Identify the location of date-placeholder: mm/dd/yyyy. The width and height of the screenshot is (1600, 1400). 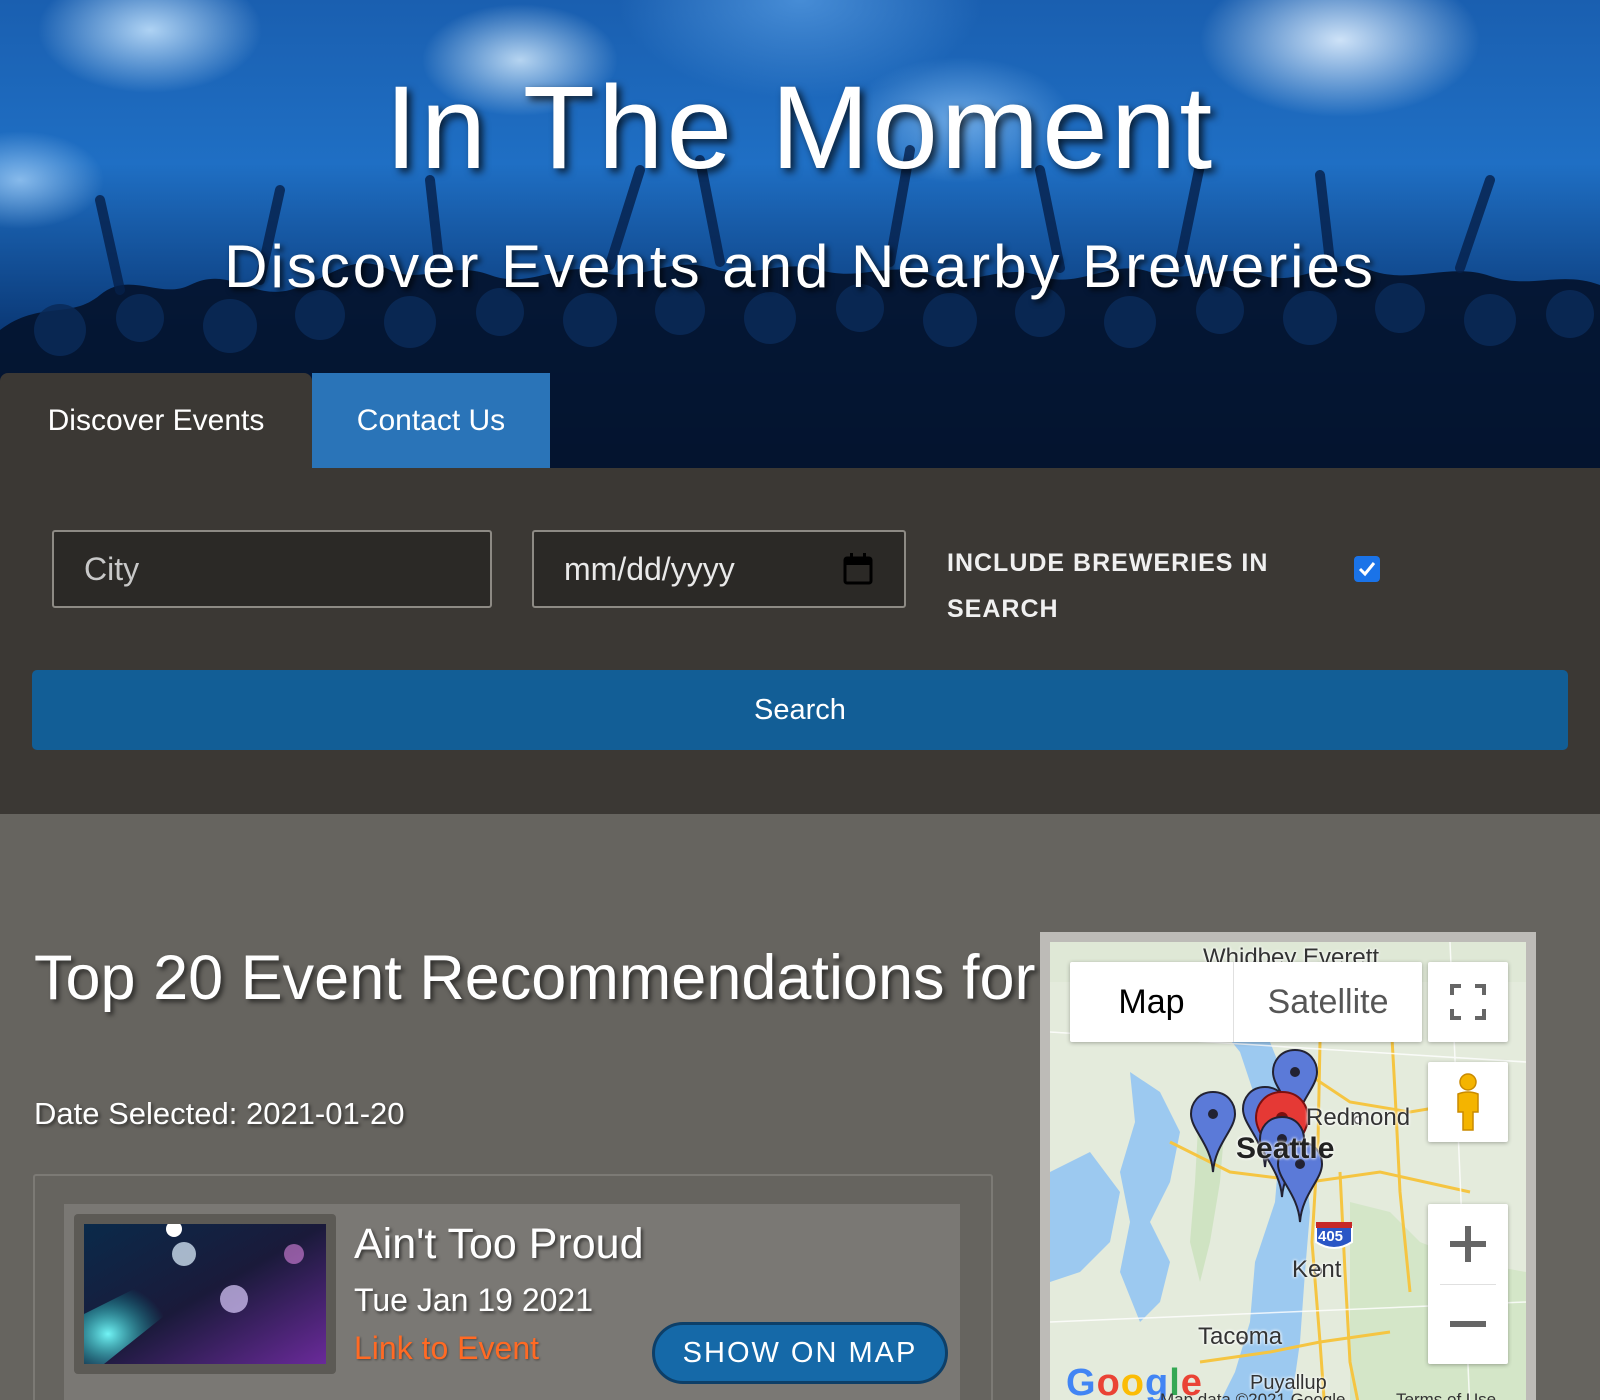
(649, 568).